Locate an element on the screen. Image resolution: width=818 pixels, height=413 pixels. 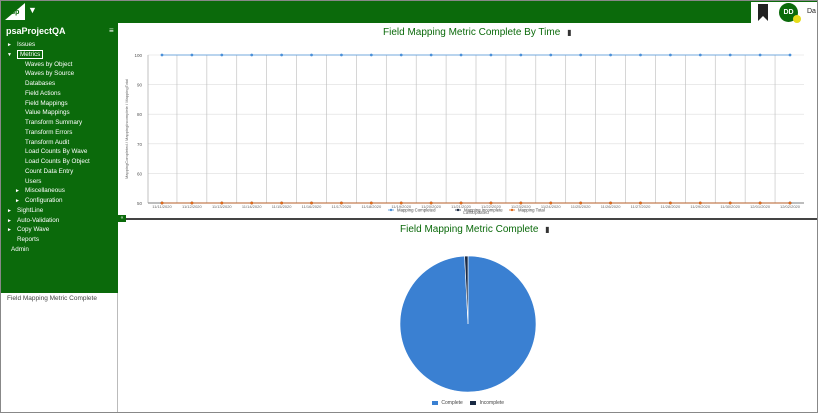
sidebar-item-label: Count Data Entry is located at coordinates (49, 171).